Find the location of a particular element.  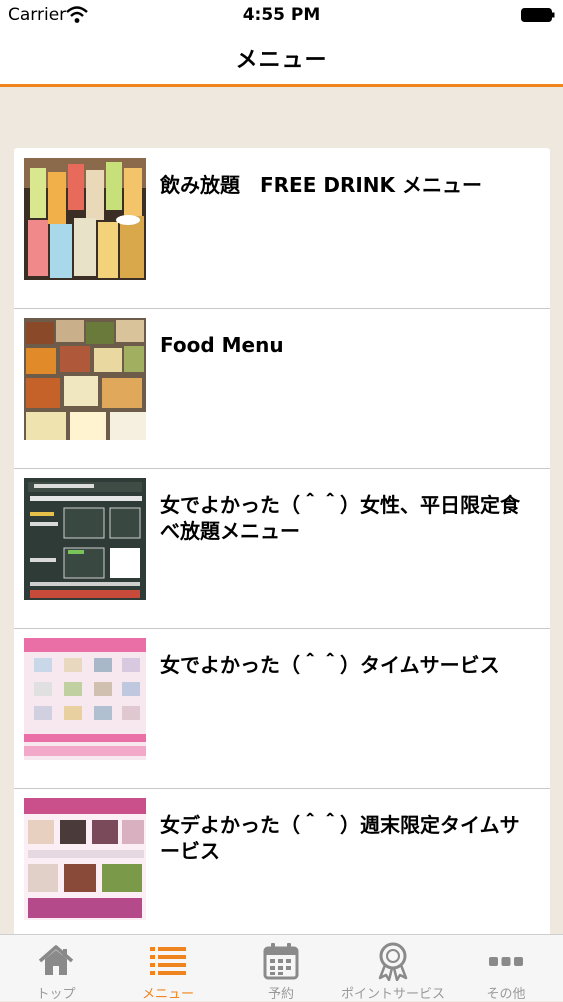

tab-bar: トップ メニュー 予約 ポイントサービス その他 is located at coordinates (281, 968).